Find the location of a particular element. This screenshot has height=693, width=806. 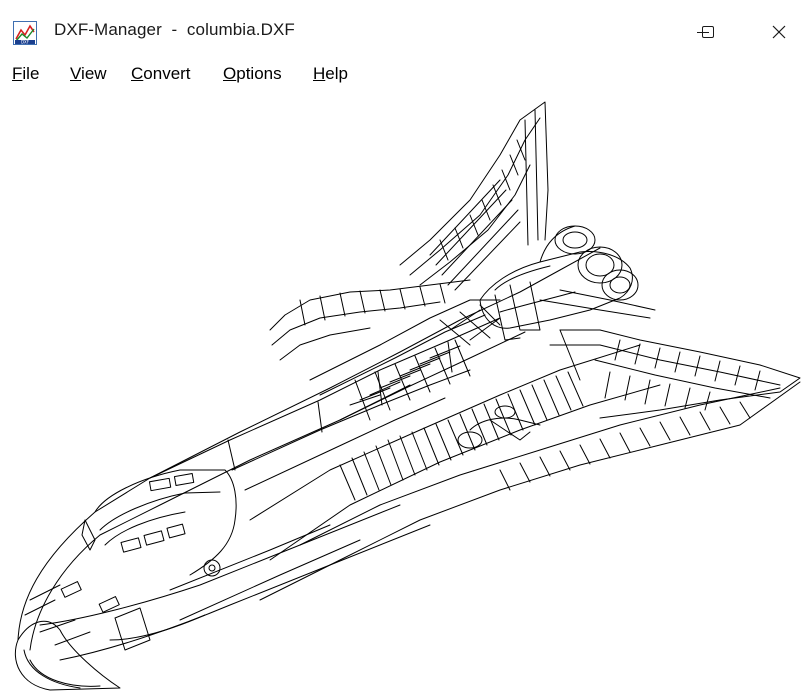

nose-cap is located at coordinates (67, 655).